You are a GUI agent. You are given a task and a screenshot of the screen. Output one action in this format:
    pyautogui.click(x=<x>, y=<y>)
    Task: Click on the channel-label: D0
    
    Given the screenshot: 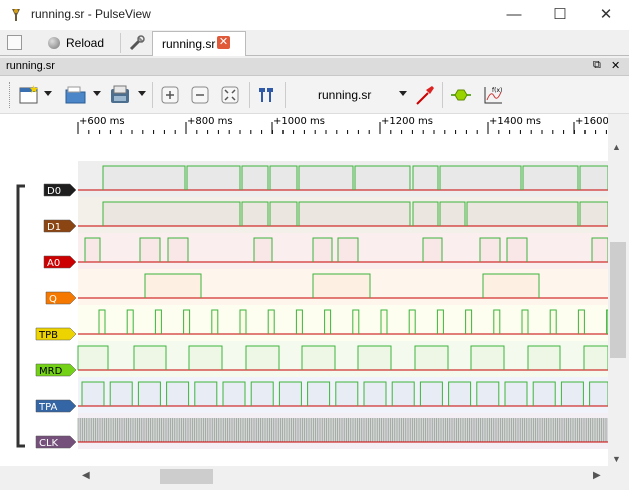 What is the action you would take?
    pyautogui.click(x=54, y=191)
    